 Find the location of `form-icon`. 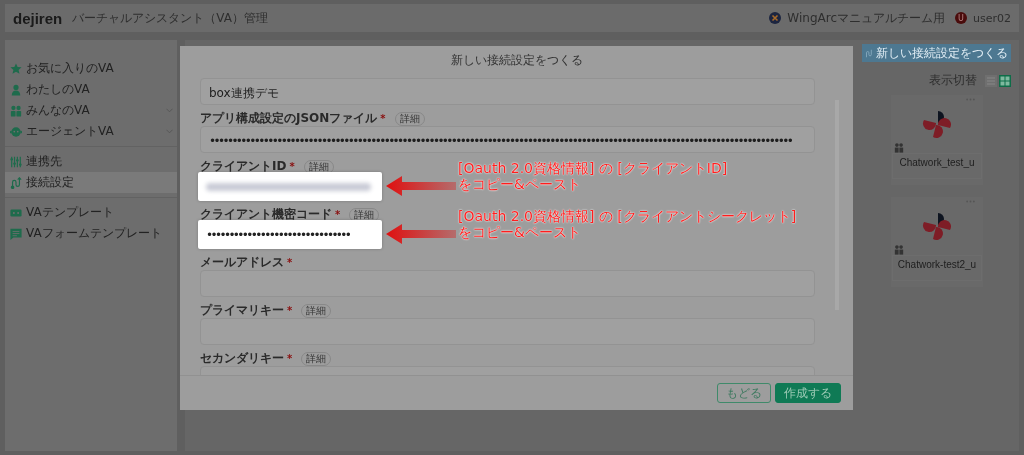

form-icon is located at coordinates (16, 233).